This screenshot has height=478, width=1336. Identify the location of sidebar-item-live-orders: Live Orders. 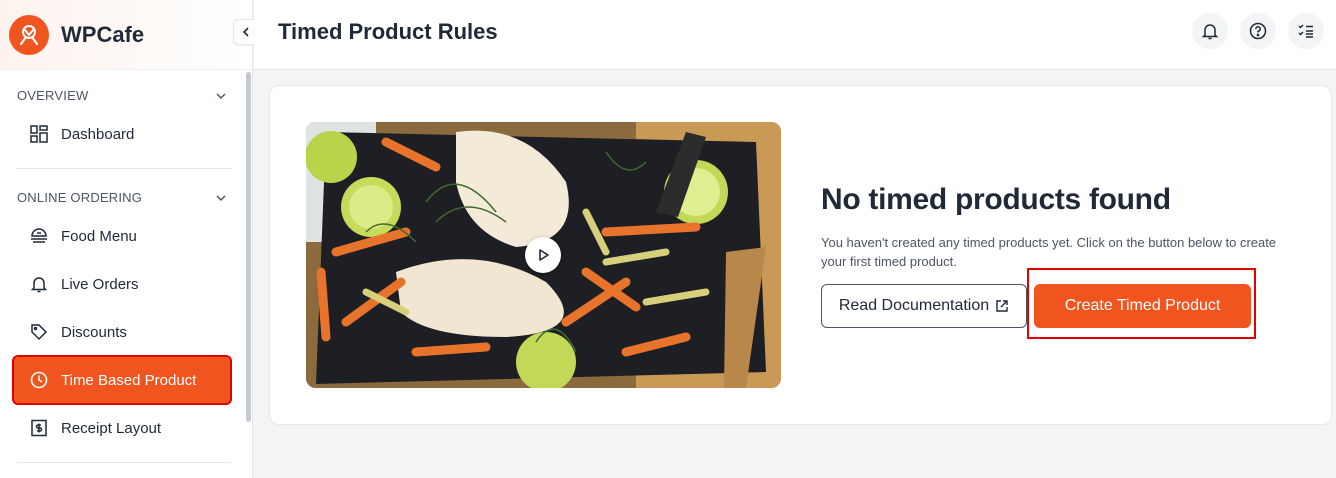
(122, 284).